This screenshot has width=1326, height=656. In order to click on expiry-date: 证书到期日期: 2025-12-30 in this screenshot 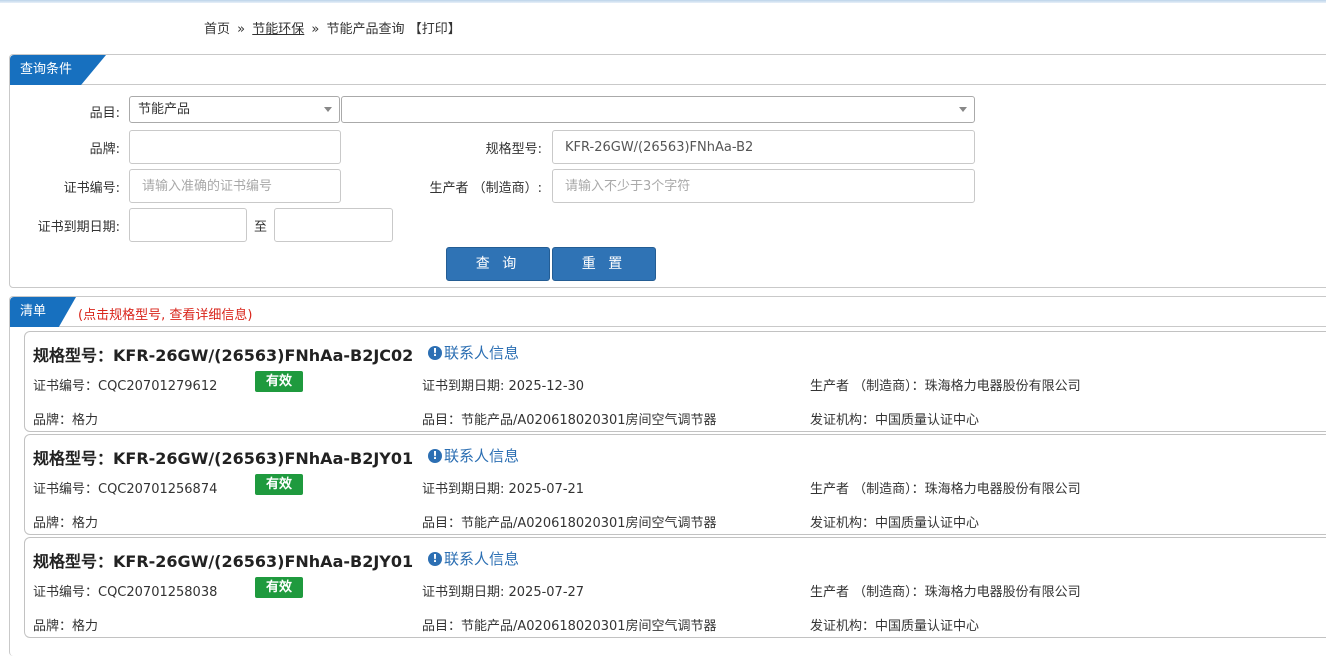, I will do `click(503, 386)`.